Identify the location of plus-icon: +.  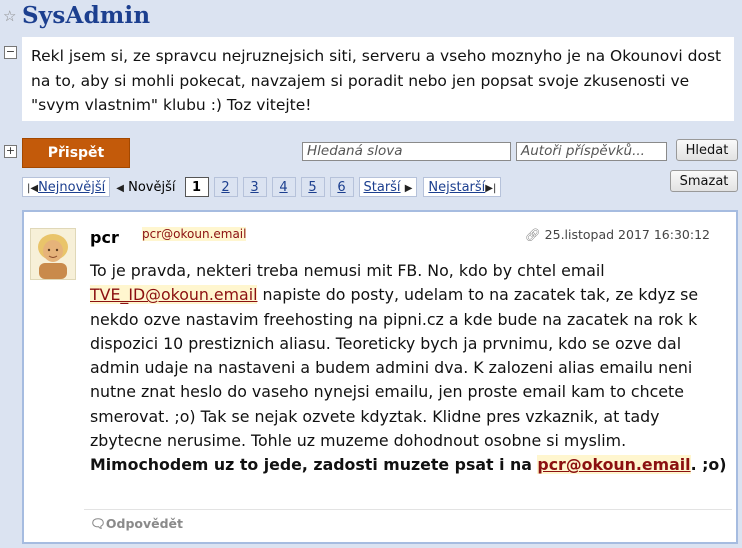
(10, 150).